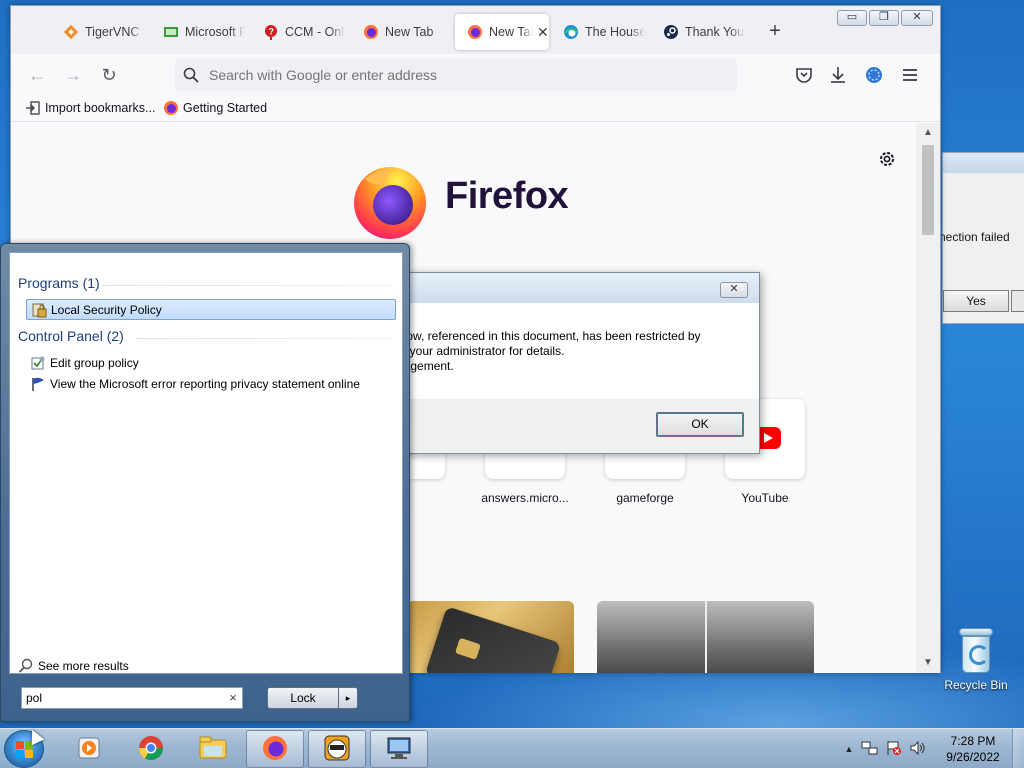  What do you see at coordinates (974, 237) in the screenshot?
I see `background-dialog-message: nection failed` at bounding box center [974, 237].